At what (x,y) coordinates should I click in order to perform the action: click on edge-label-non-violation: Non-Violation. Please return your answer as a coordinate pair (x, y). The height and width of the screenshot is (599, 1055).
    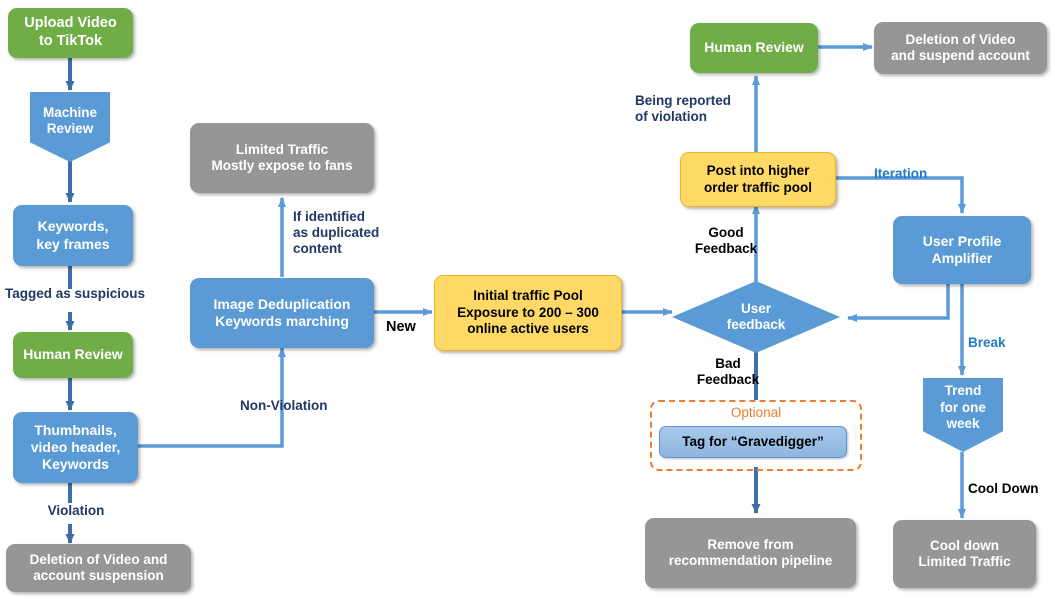
    Looking at the image, I should click on (284, 405).